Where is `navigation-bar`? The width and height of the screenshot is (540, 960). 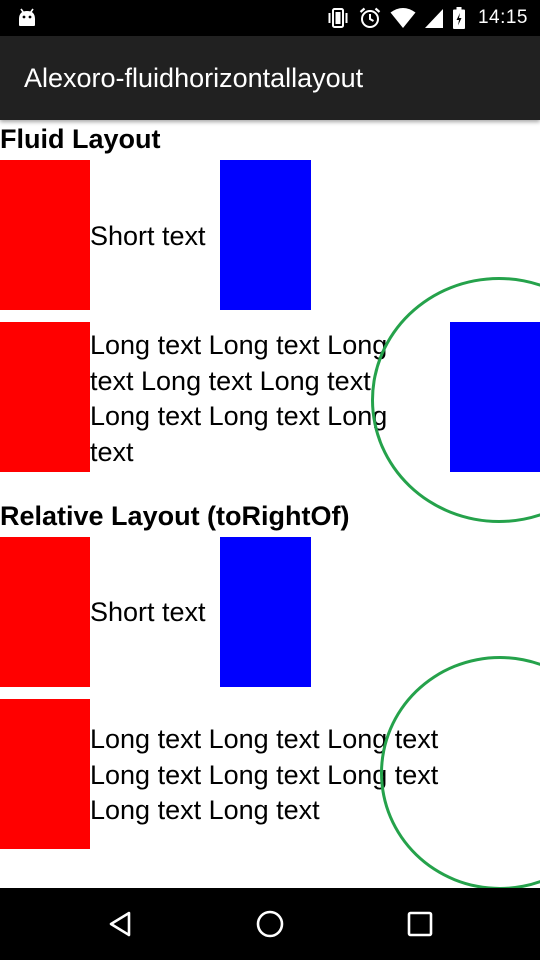 navigation-bar is located at coordinates (270, 924).